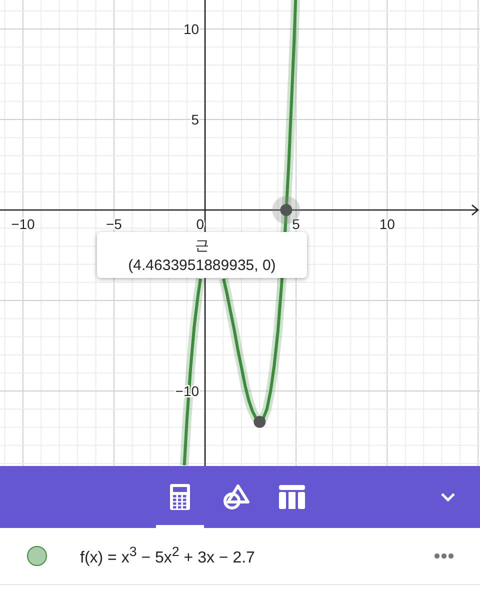  Describe the element at coordinates (114, 224) in the screenshot. I see `axis-label: −5` at that location.